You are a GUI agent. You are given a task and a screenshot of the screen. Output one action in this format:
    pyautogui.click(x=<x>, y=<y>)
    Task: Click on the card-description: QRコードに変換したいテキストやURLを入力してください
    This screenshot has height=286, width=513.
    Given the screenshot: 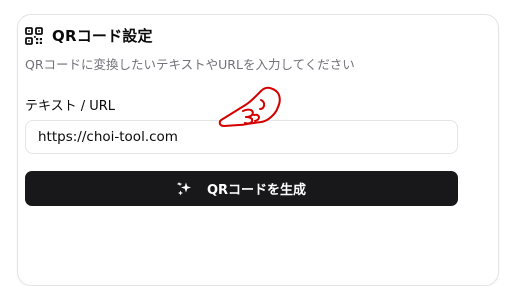 What is the action you would take?
    pyautogui.click(x=190, y=64)
    